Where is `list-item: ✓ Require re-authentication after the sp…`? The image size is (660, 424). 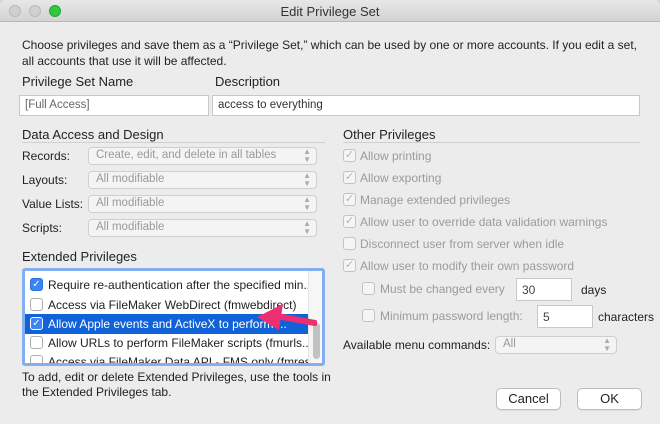 list-item: ✓ Require re-authentication after the sp… is located at coordinates (167, 285).